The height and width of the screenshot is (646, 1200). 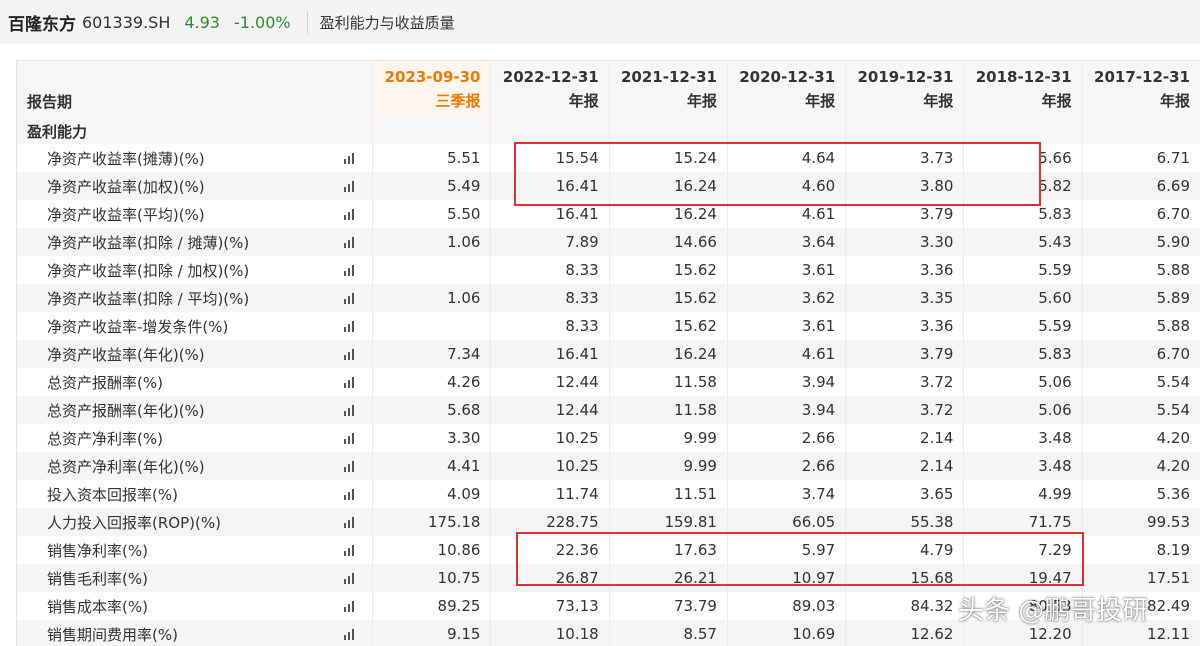 I want to click on value-cell: 89.25, so click(x=432, y=606).